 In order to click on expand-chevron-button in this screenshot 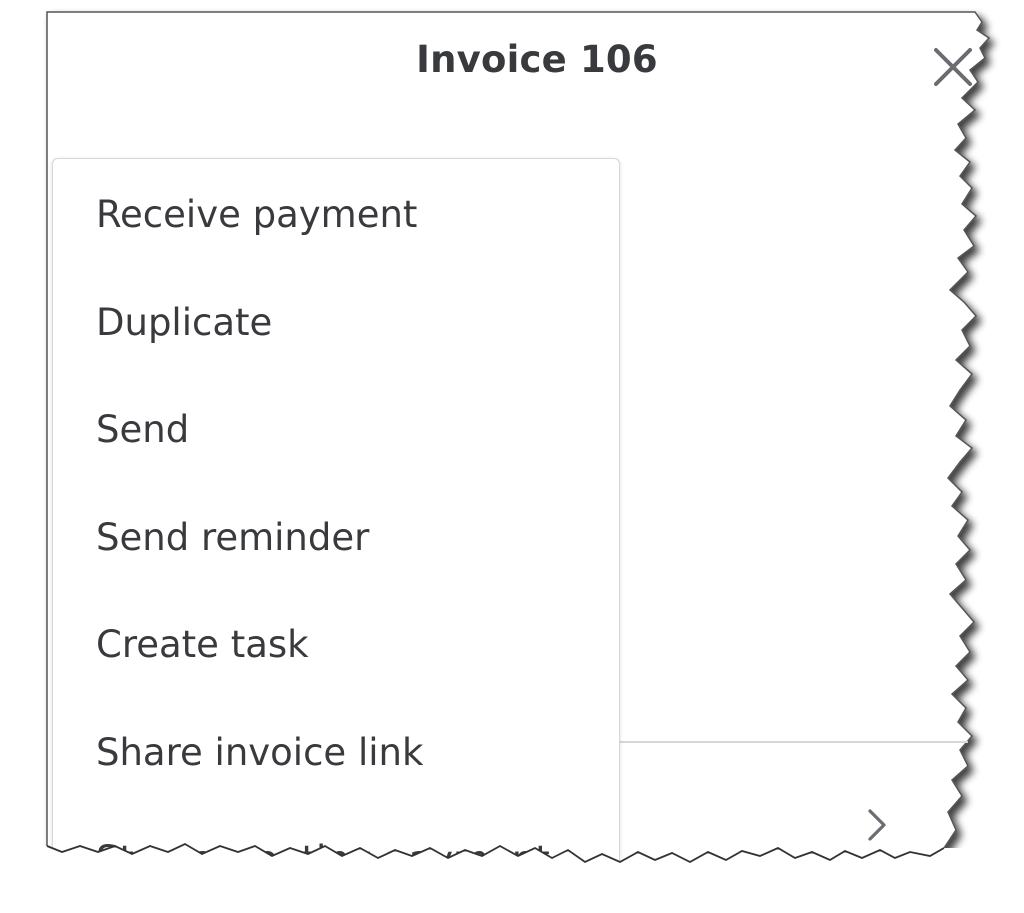, I will do `click(877, 825)`.